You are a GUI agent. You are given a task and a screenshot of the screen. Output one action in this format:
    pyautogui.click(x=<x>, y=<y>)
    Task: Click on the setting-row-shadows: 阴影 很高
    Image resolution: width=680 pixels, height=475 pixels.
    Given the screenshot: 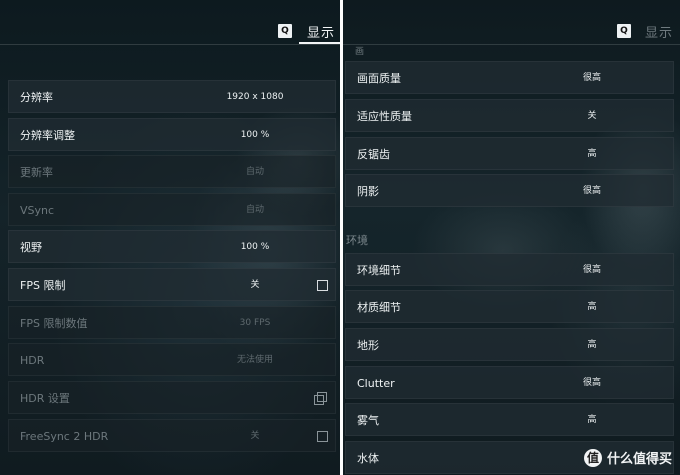 What is the action you would take?
    pyautogui.click(x=509, y=190)
    